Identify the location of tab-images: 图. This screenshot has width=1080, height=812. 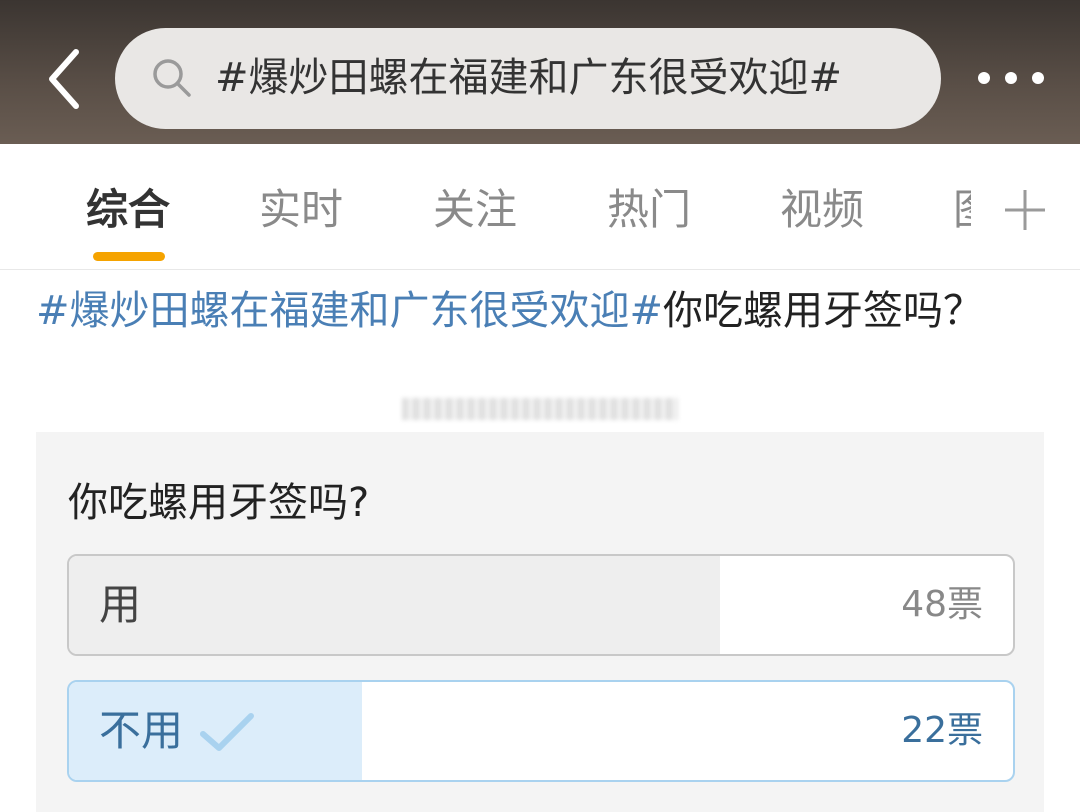
(962, 210).